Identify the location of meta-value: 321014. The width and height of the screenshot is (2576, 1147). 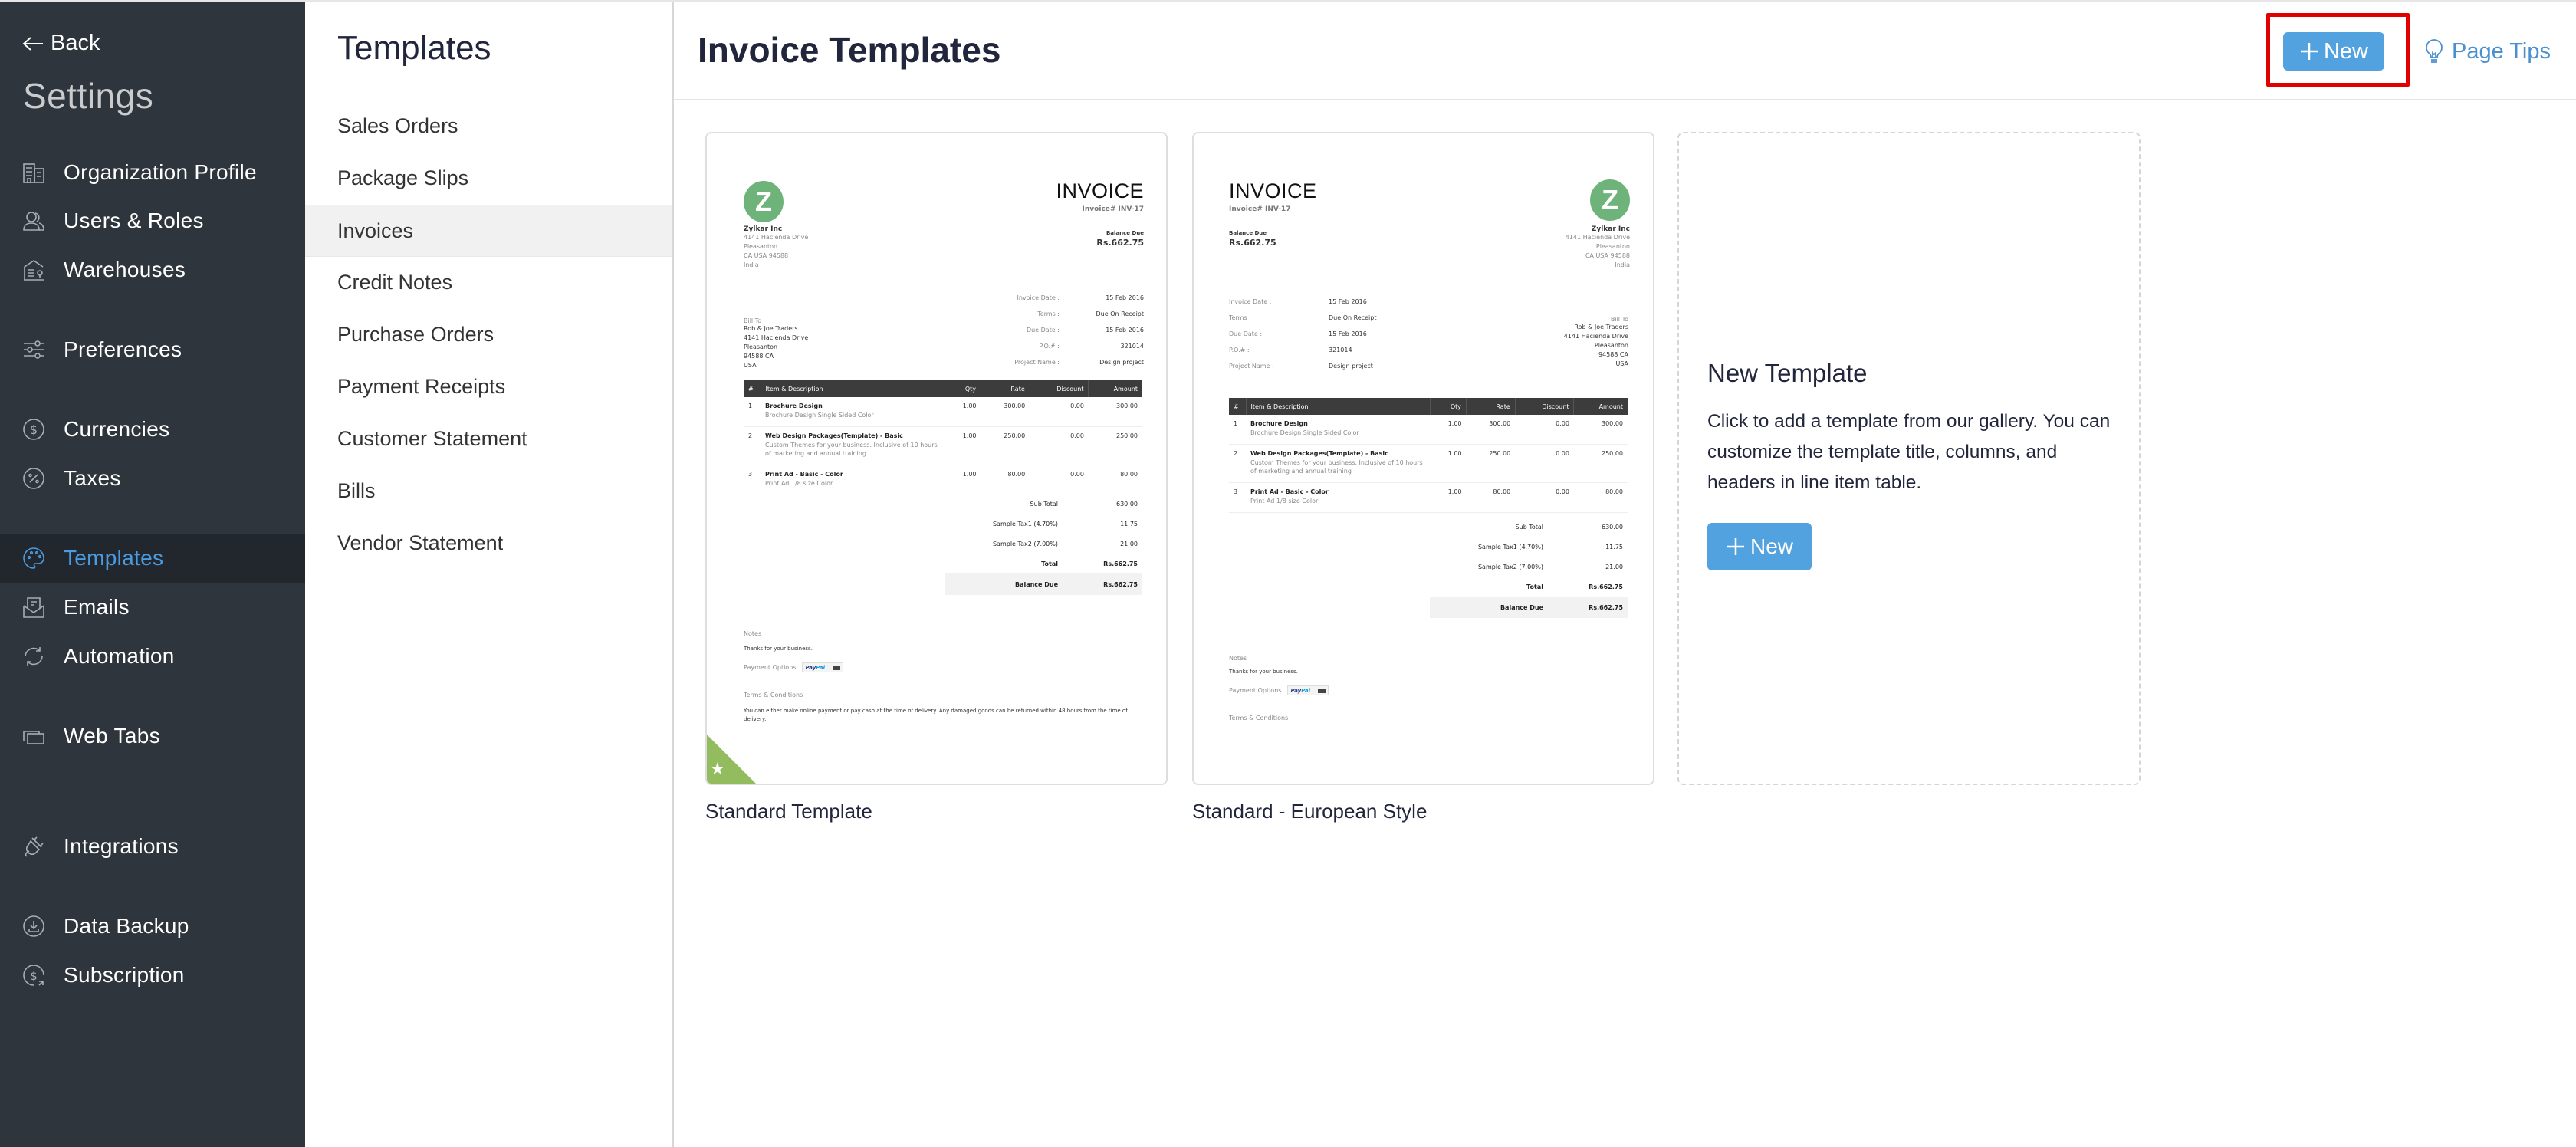
(1132, 346).